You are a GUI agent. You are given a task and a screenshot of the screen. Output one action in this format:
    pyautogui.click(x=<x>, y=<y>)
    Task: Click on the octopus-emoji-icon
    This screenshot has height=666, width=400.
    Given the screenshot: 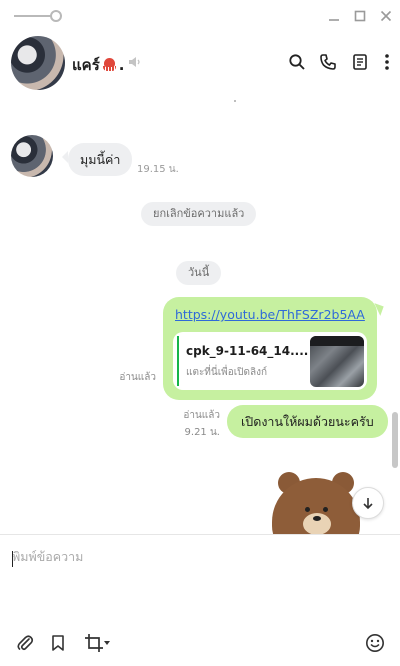 What is the action you would take?
    pyautogui.click(x=109, y=65)
    